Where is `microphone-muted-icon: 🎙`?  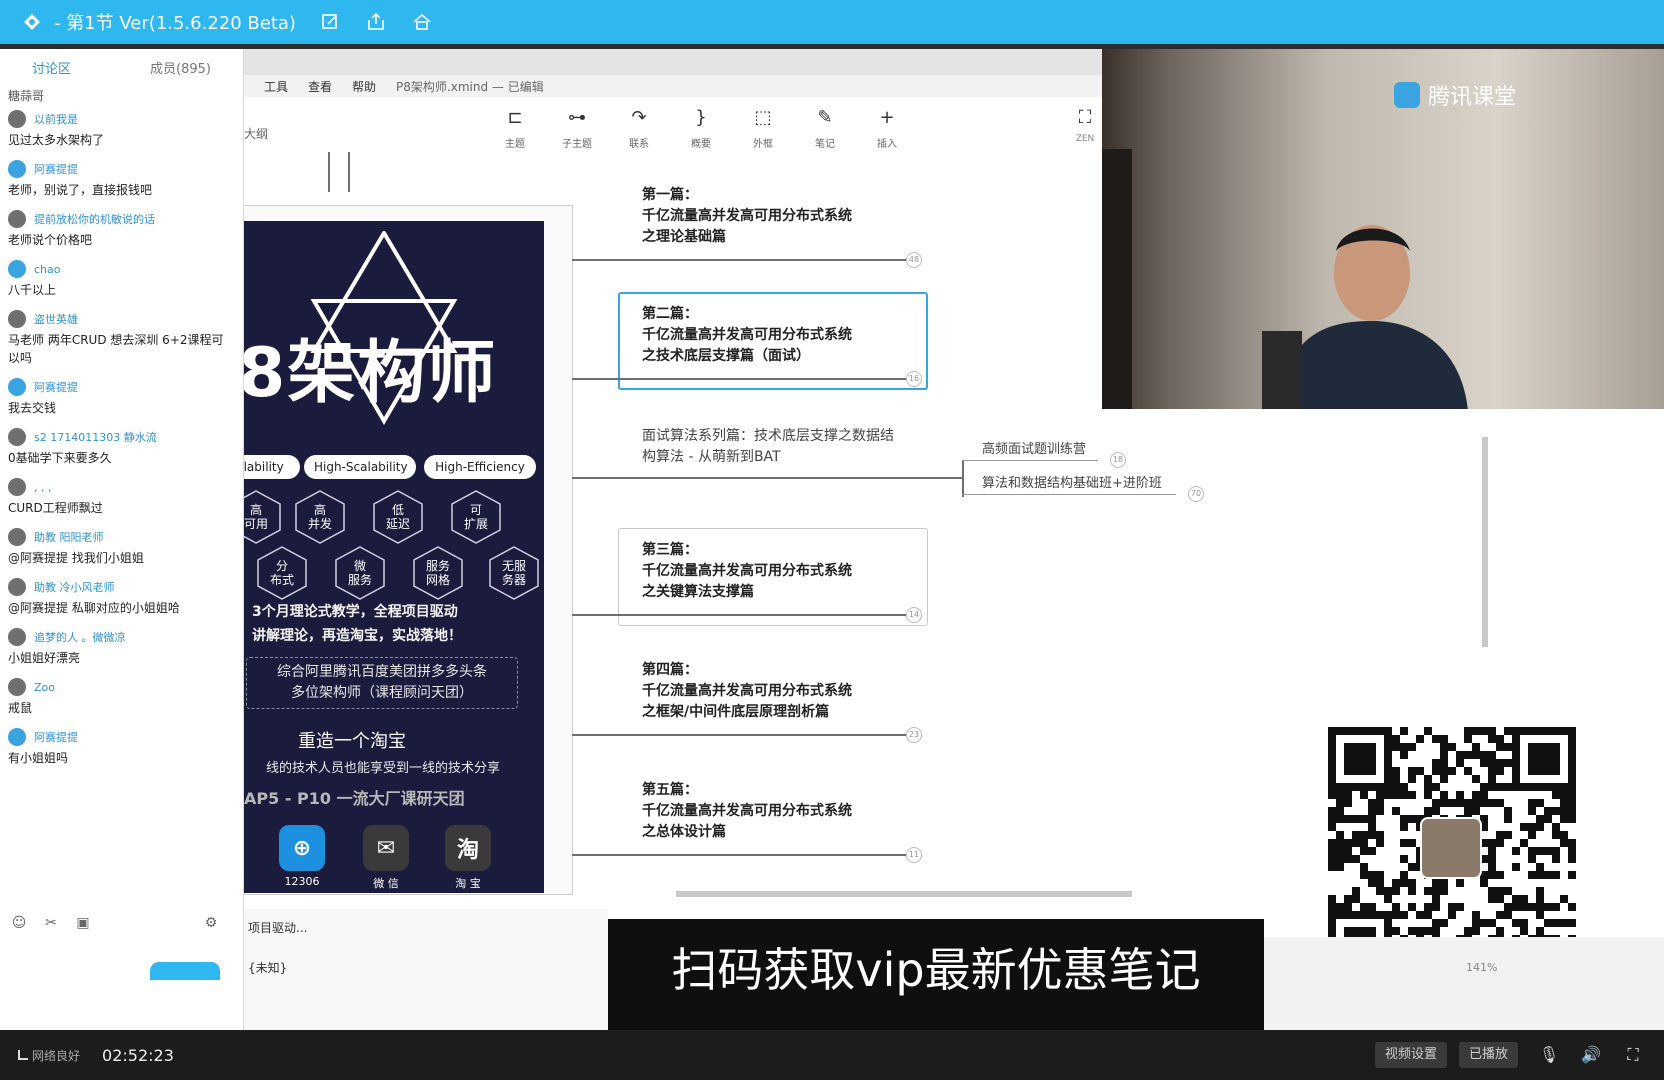 microphone-muted-icon: 🎙 is located at coordinates (1549, 1055).